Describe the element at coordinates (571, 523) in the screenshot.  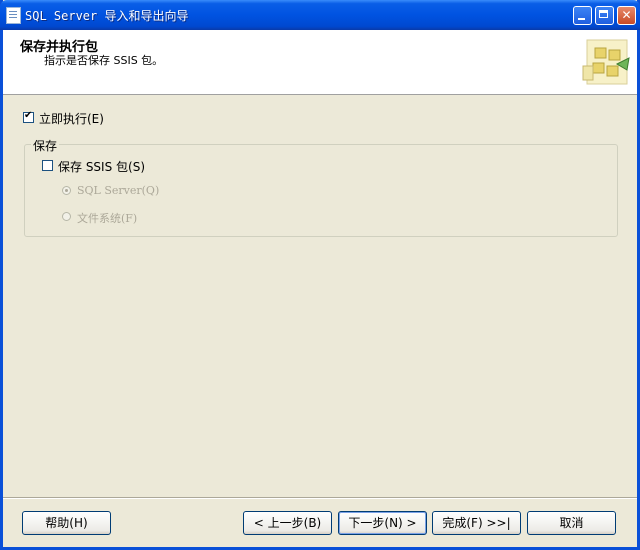
I see `cancel-button: 取消` at that location.